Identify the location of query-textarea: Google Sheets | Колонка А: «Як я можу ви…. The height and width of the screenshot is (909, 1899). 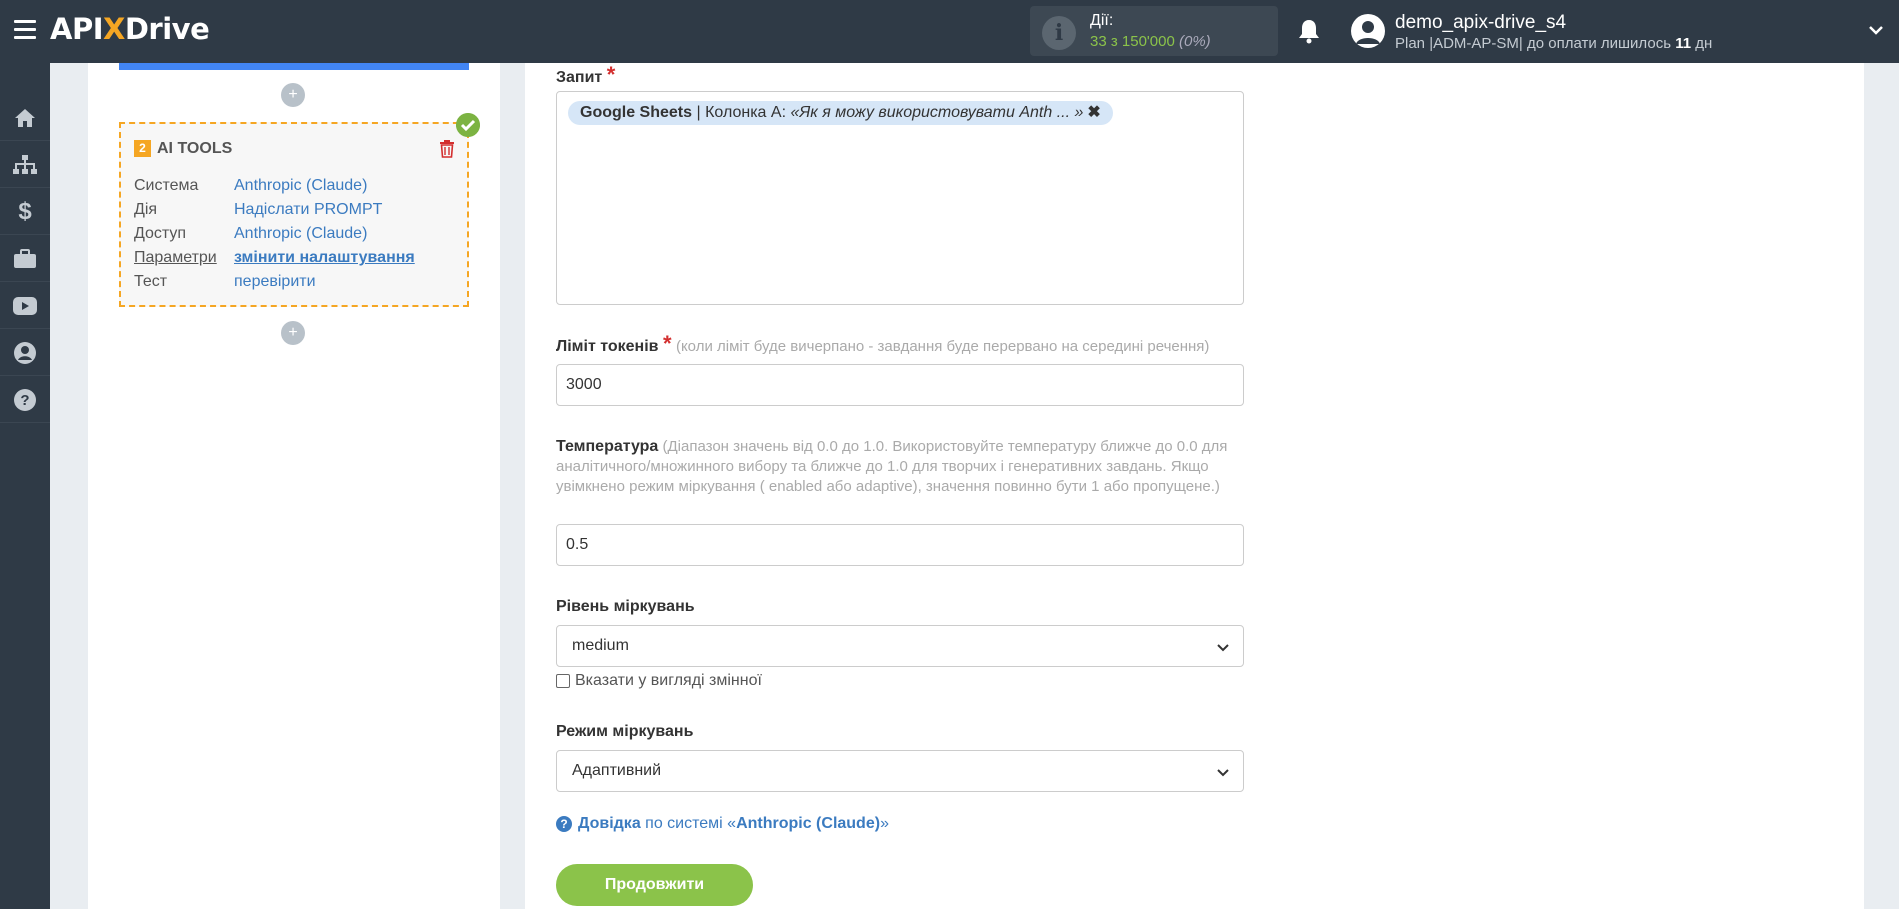
(900, 198).